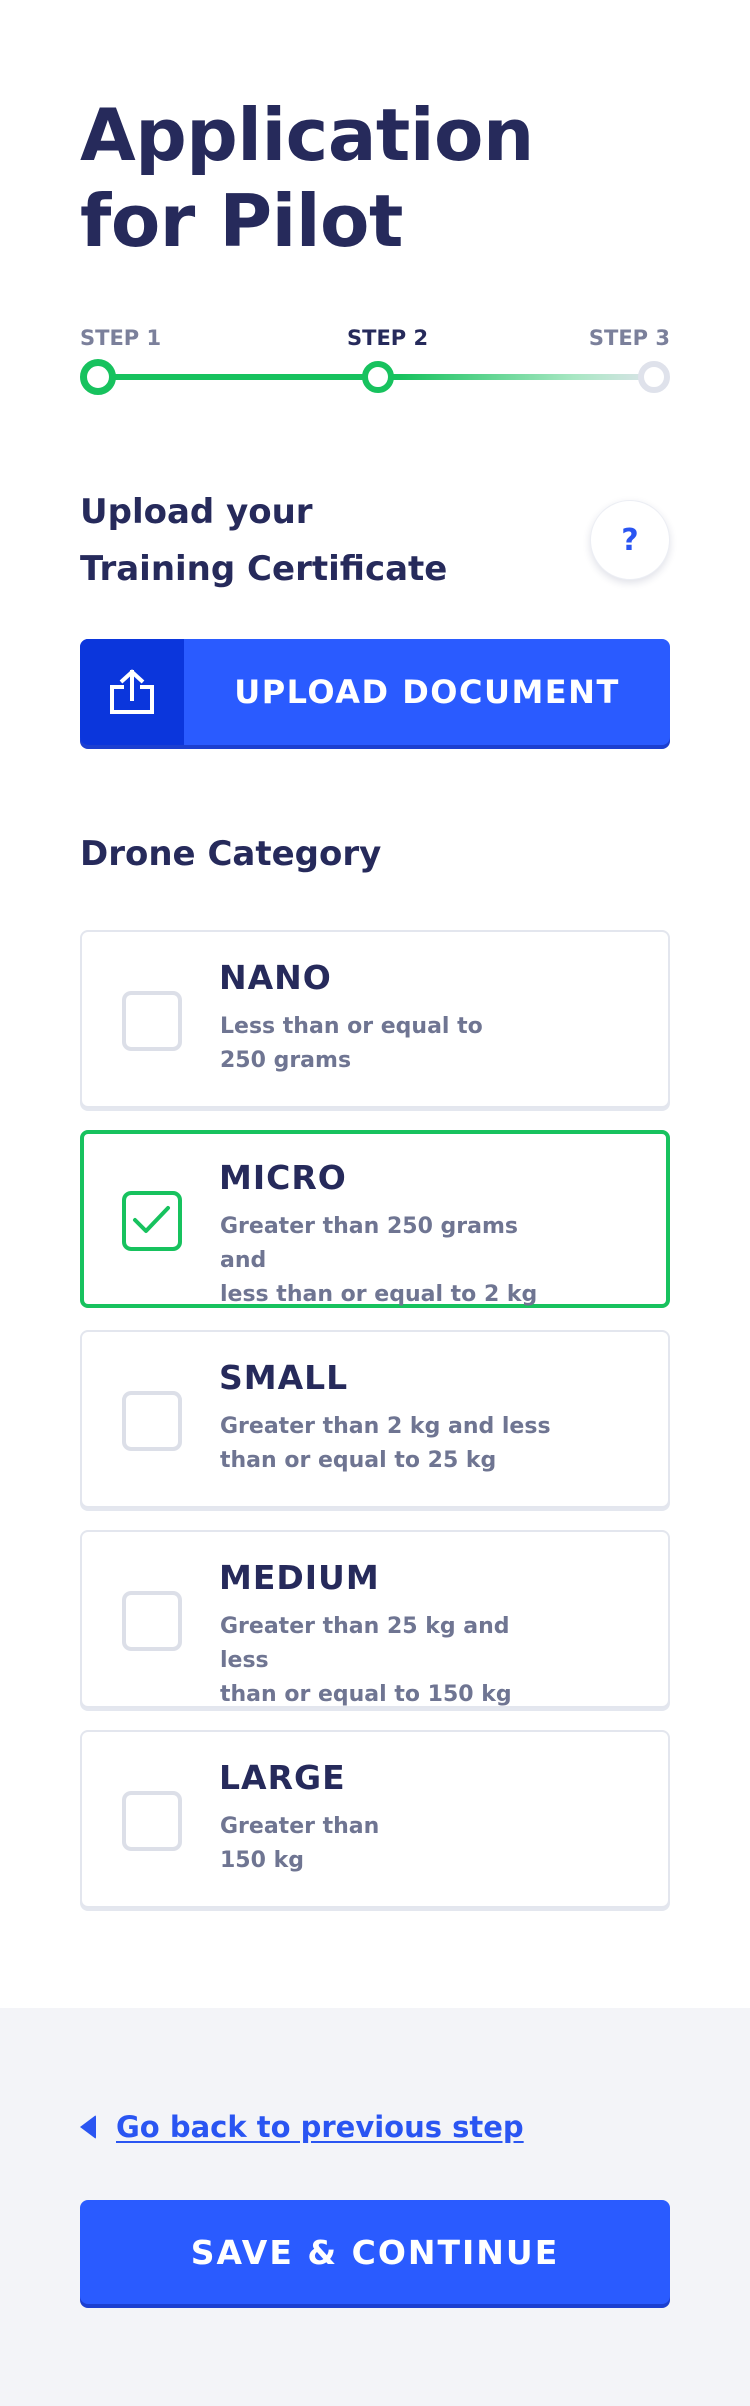 Image resolution: width=750 pixels, height=2406 pixels. What do you see at coordinates (365, 1643) in the screenshot?
I see `medium-desc-line1: Greater than 25 kg and less` at bounding box center [365, 1643].